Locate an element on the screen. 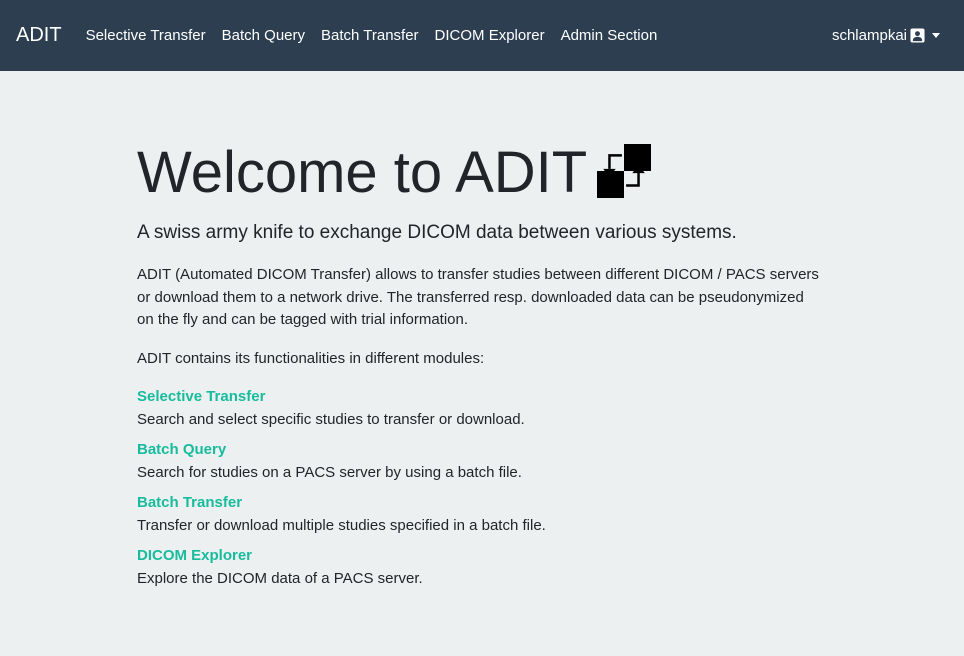 This screenshot has height=656, width=964. caret-down-icon is located at coordinates (936, 35).